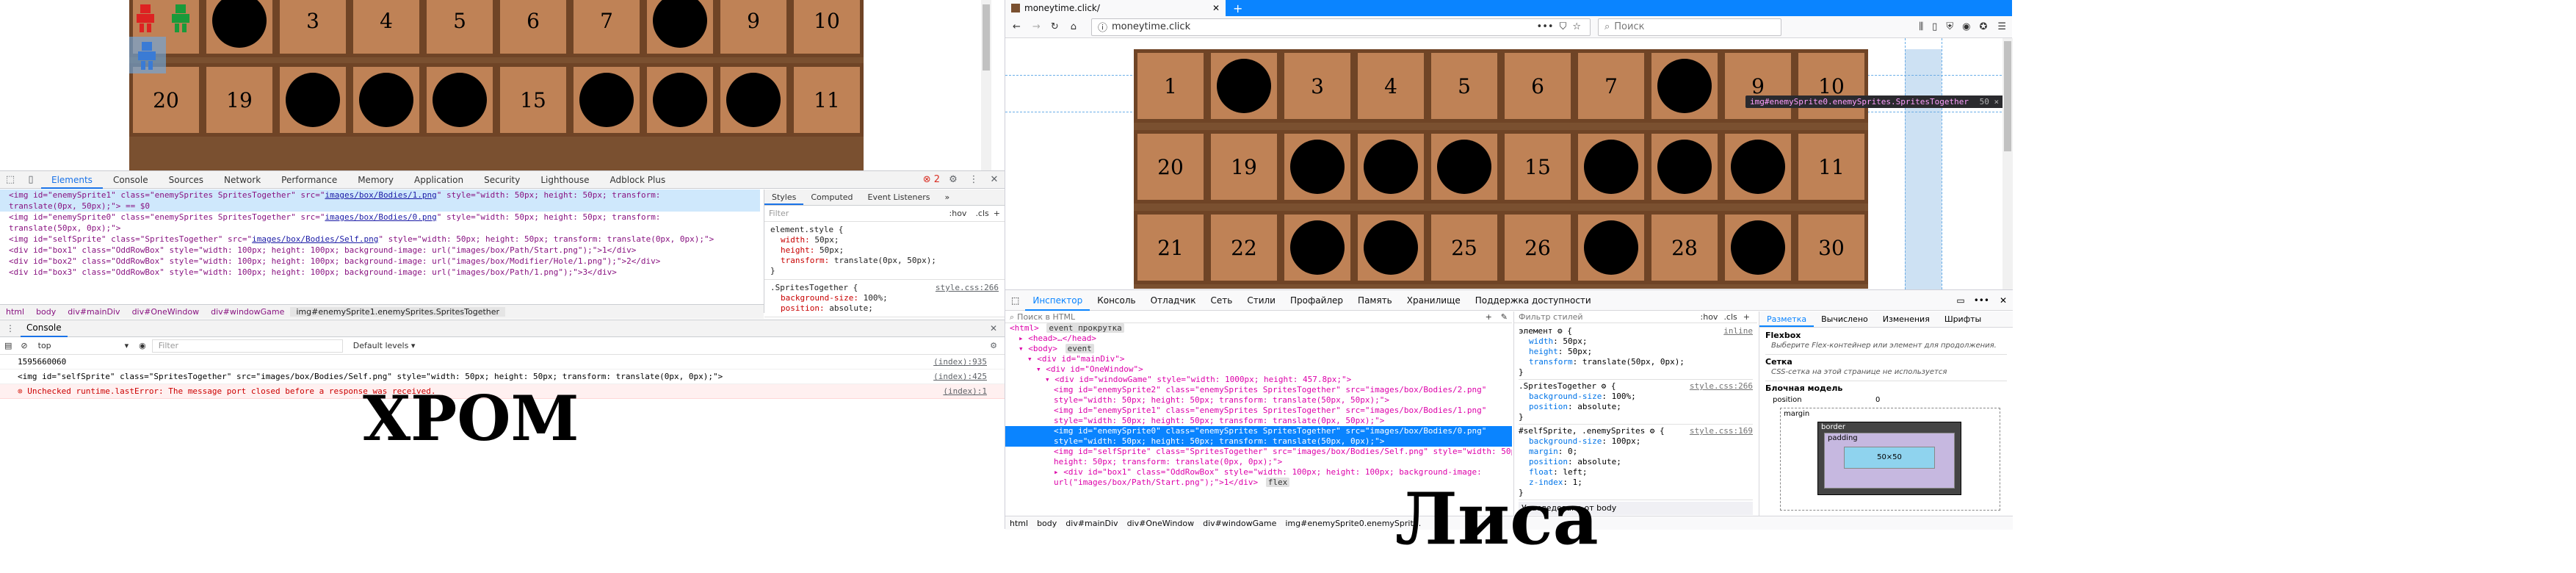  Describe the element at coordinates (1018, 524) in the screenshot. I see `breadcrumb-item: html` at that location.